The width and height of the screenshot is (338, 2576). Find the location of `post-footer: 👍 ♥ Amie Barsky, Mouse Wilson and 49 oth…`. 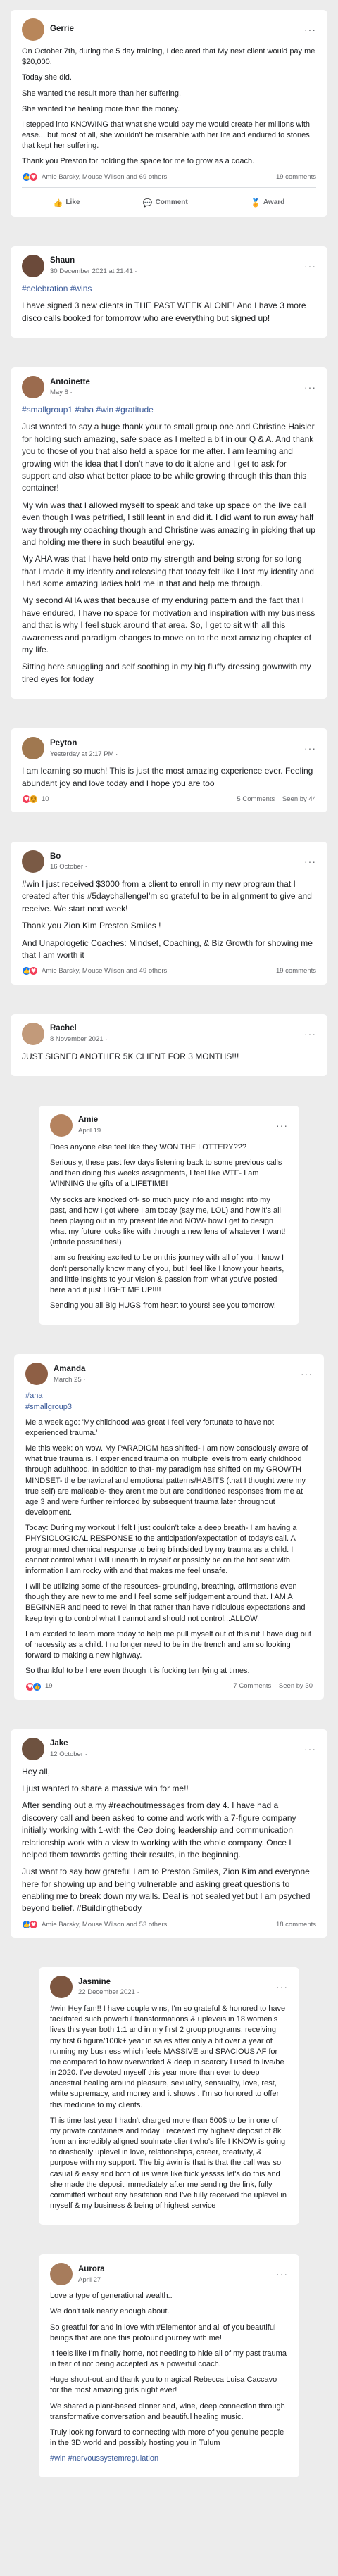

post-footer: 👍 ♥ Amie Barsky, Mouse Wilson and 49 oth… is located at coordinates (169, 971).